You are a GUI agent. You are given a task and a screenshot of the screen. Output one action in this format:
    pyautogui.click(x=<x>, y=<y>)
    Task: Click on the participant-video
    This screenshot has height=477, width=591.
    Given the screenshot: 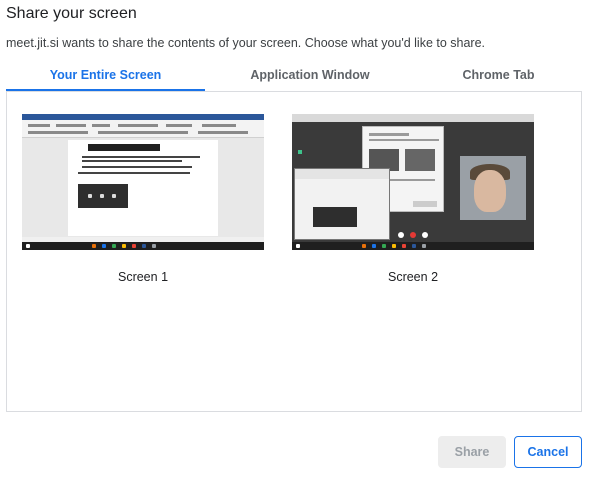 What is the action you would take?
    pyautogui.click(x=493, y=188)
    